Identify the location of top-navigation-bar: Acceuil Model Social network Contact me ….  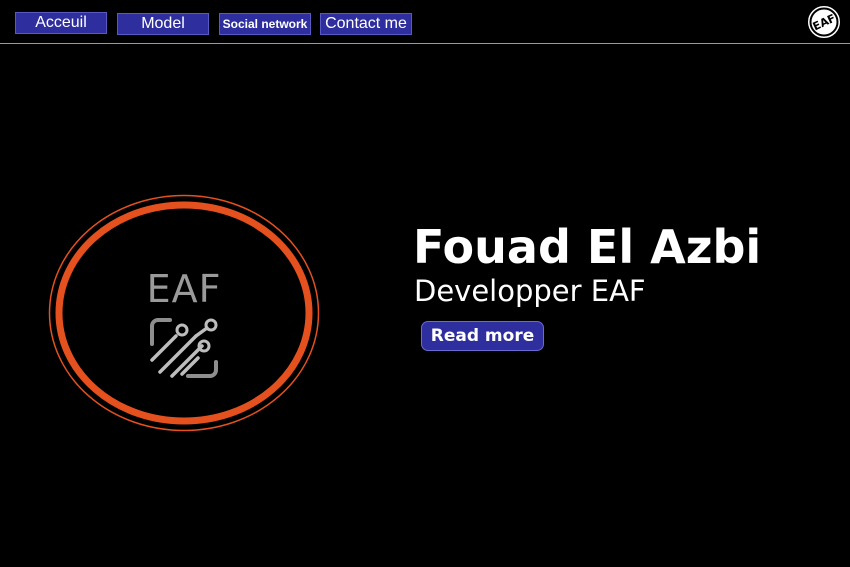
(425, 22).